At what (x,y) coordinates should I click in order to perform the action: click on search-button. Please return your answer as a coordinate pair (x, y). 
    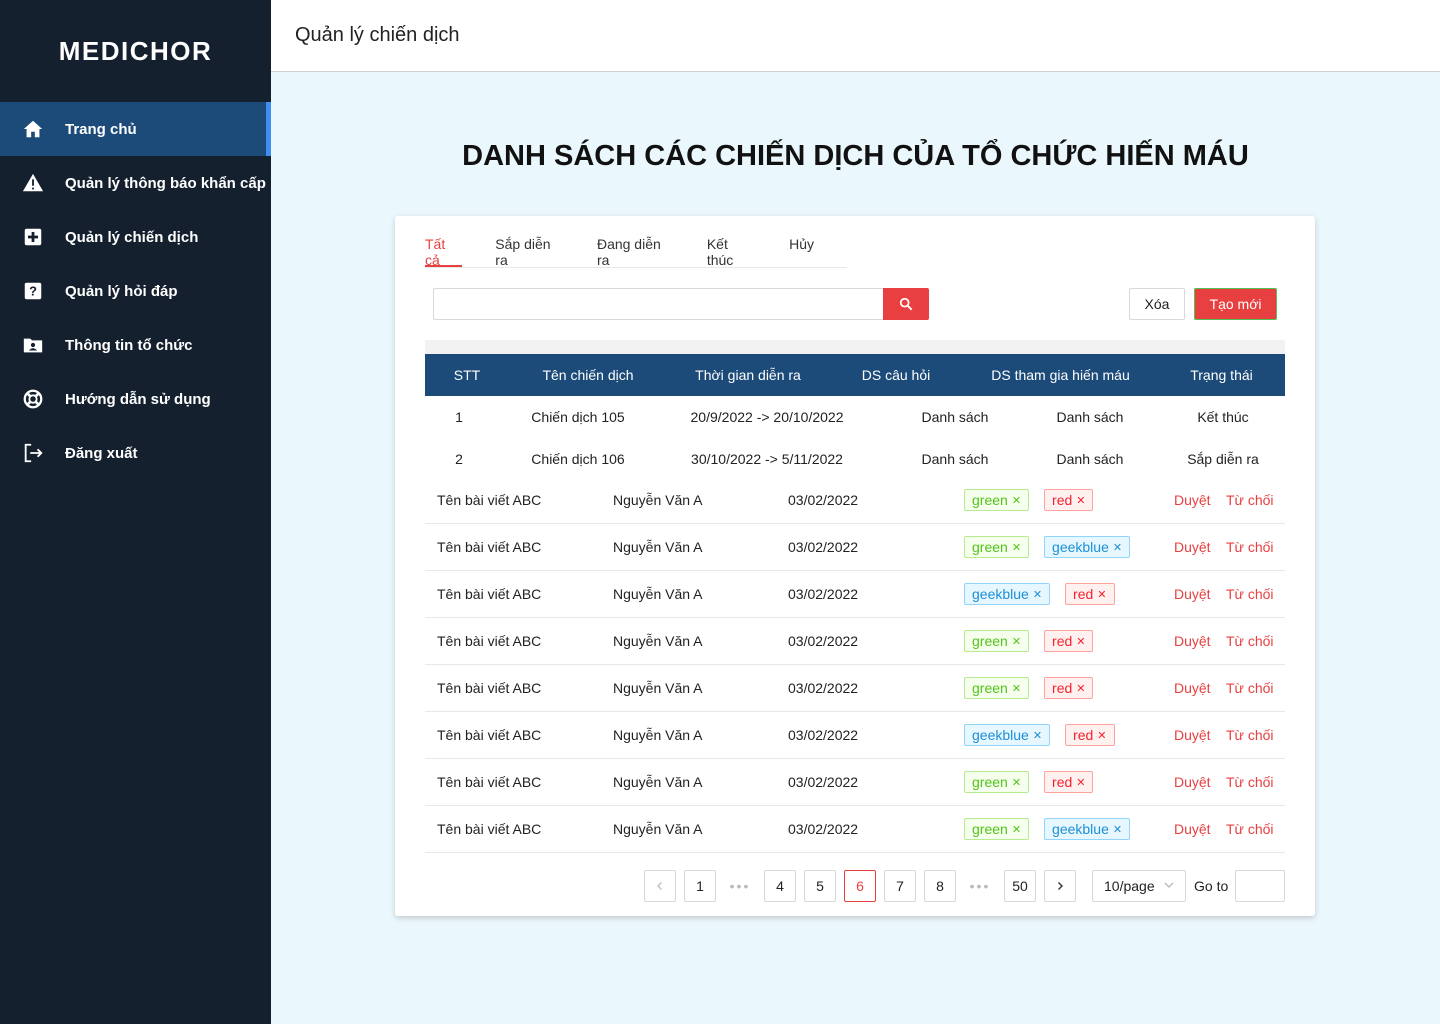
    Looking at the image, I should click on (906, 304).